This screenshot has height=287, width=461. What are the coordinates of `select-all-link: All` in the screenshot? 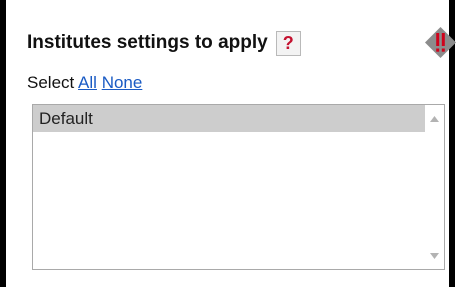 It's located at (87, 82).